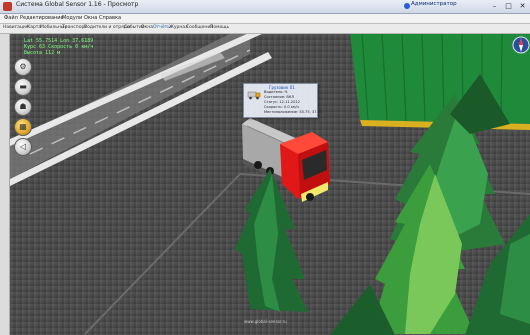  What do you see at coordinates (508, 6) in the screenshot?
I see `maximize-button: □` at bounding box center [508, 6].